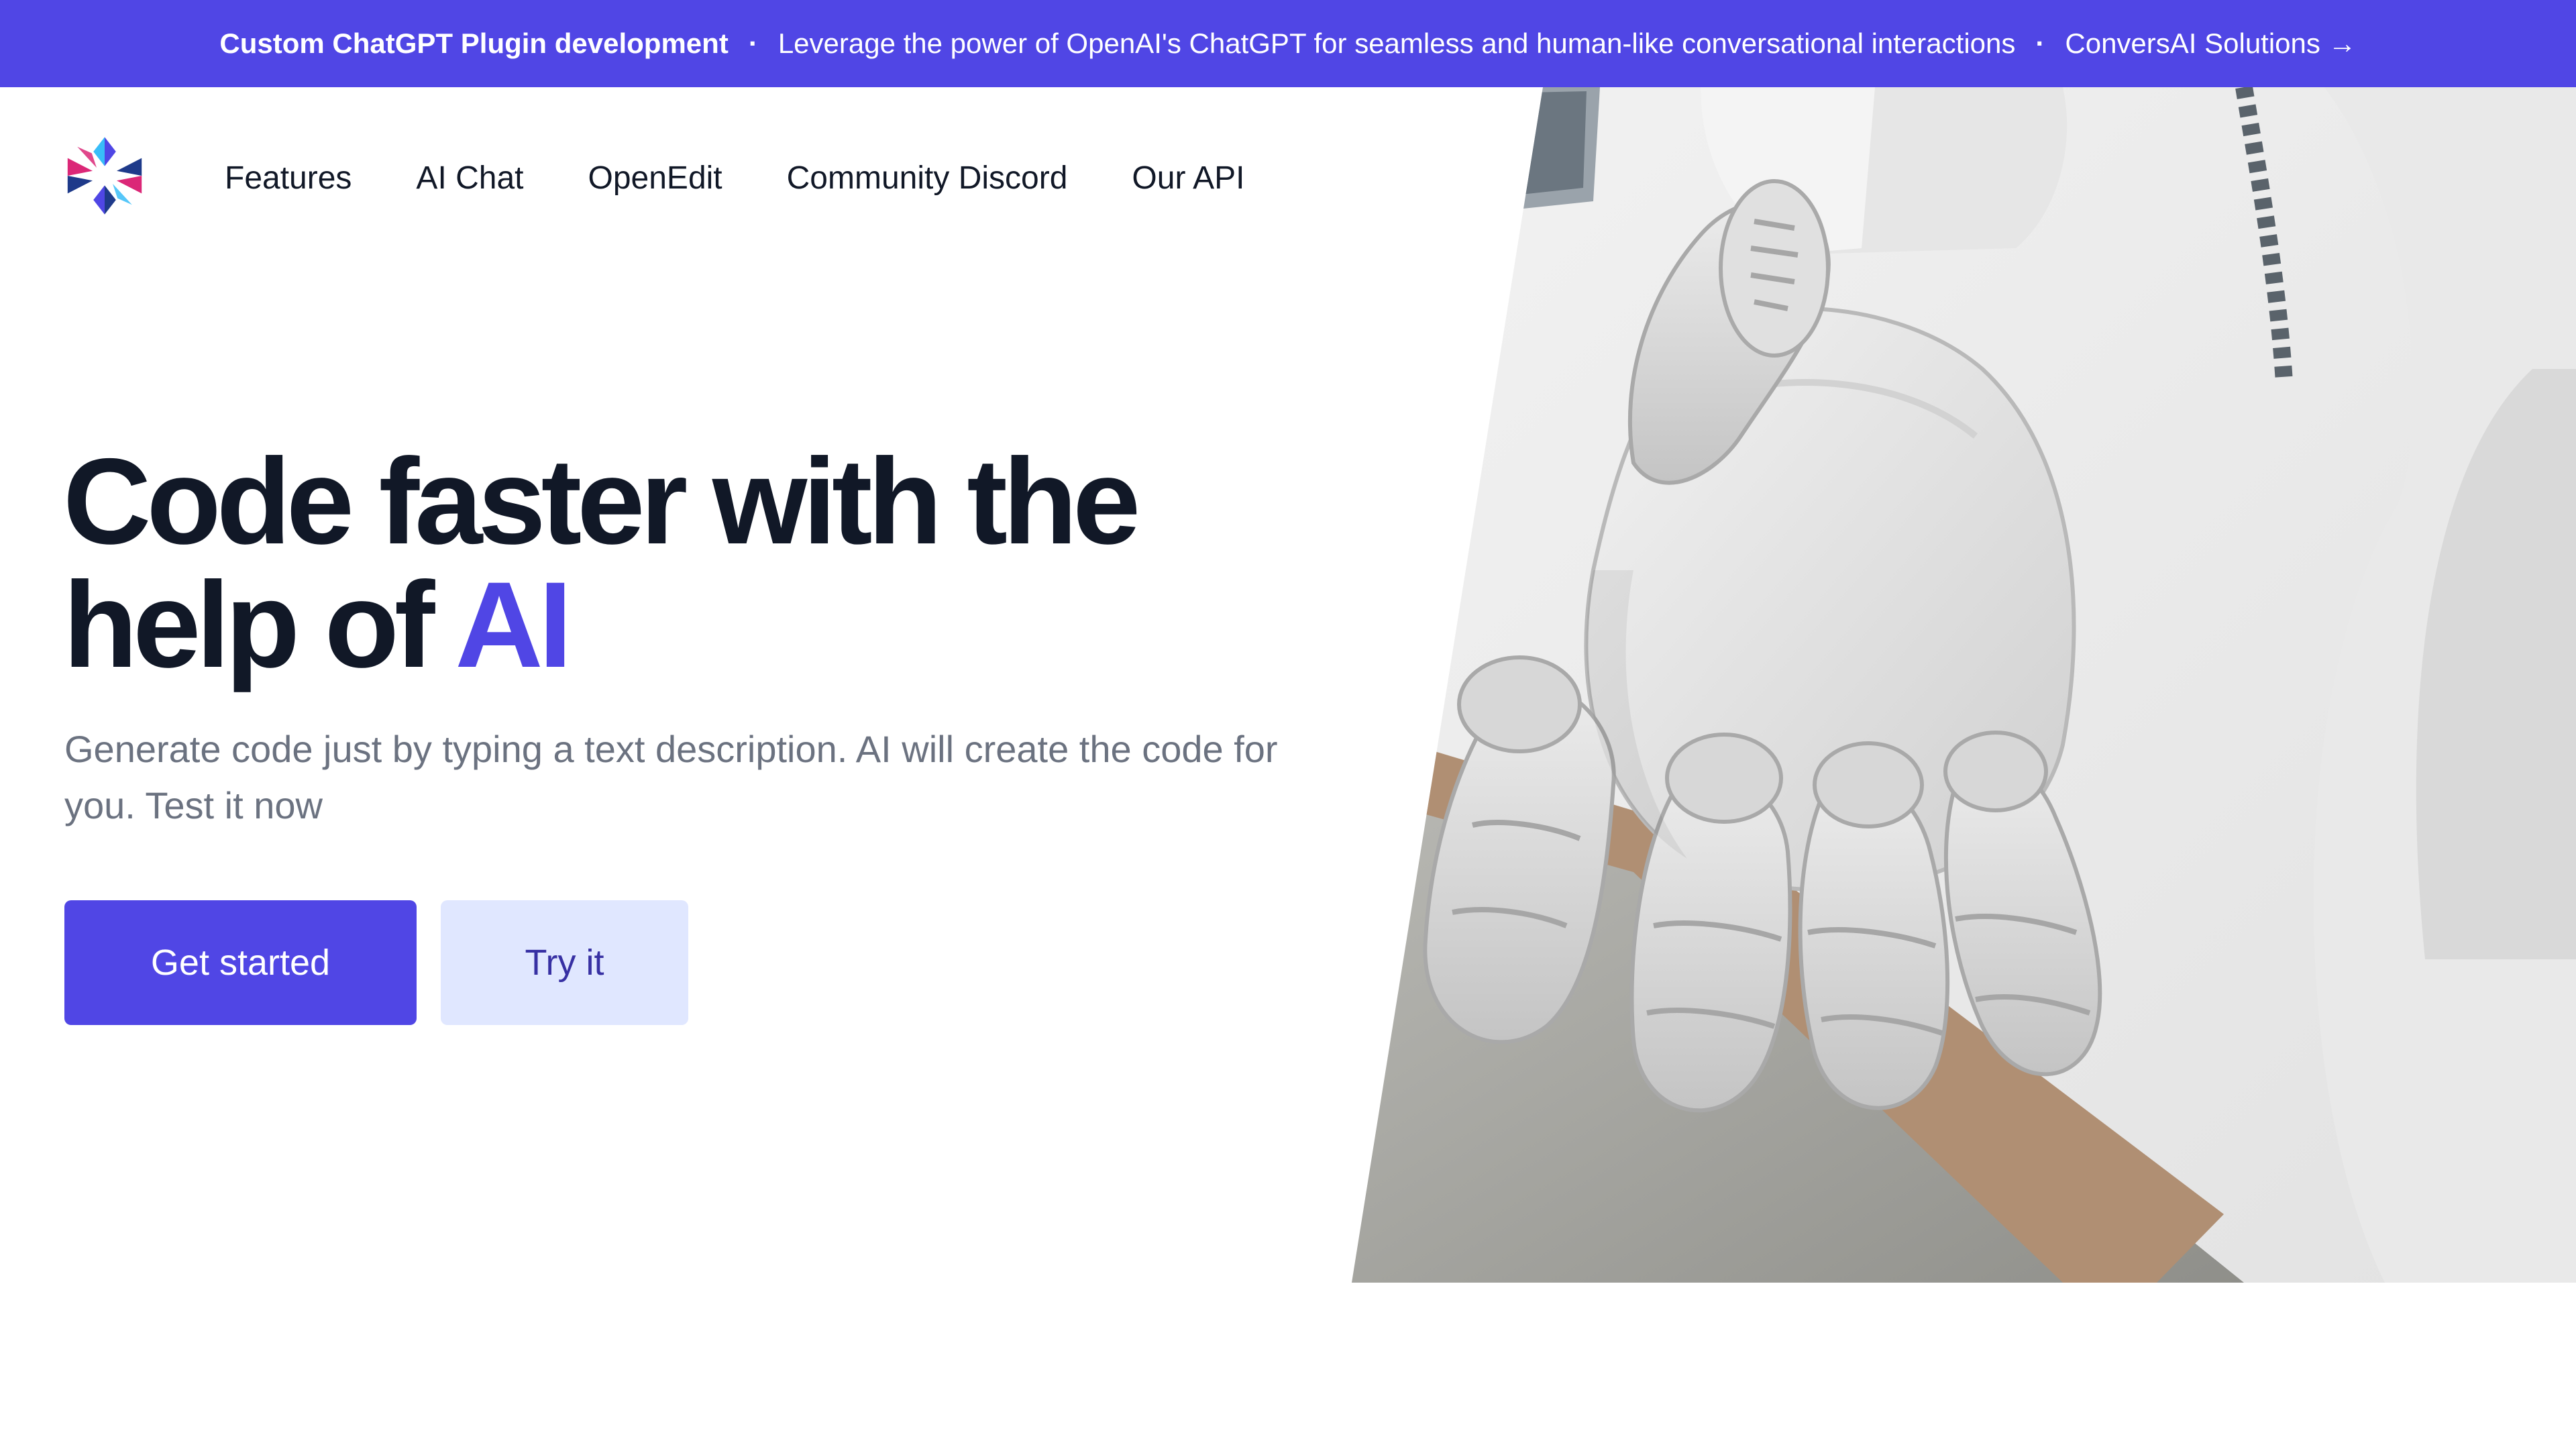 The height and width of the screenshot is (1449, 2576). Describe the element at coordinates (474, 43) in the screenshot. I see `banner-title: Custom ChatGPT Plugin development` at that location.